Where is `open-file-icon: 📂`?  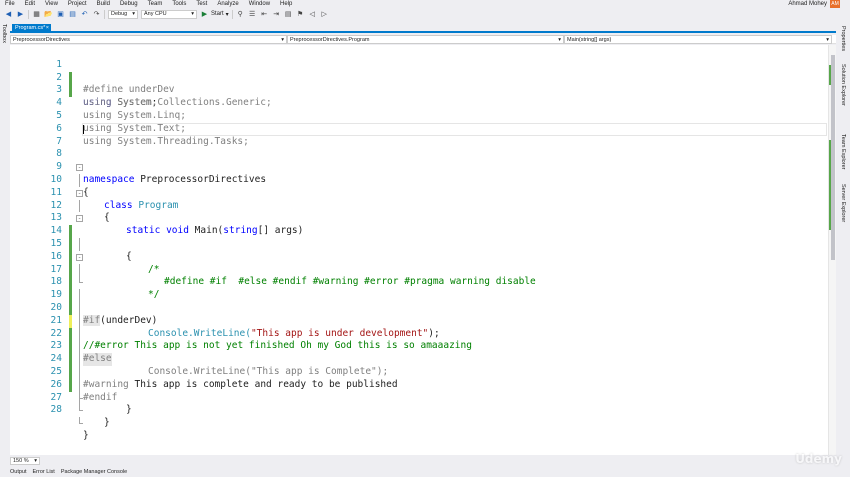
open-file-icon: 📂 is located at coordinates (48, 14).